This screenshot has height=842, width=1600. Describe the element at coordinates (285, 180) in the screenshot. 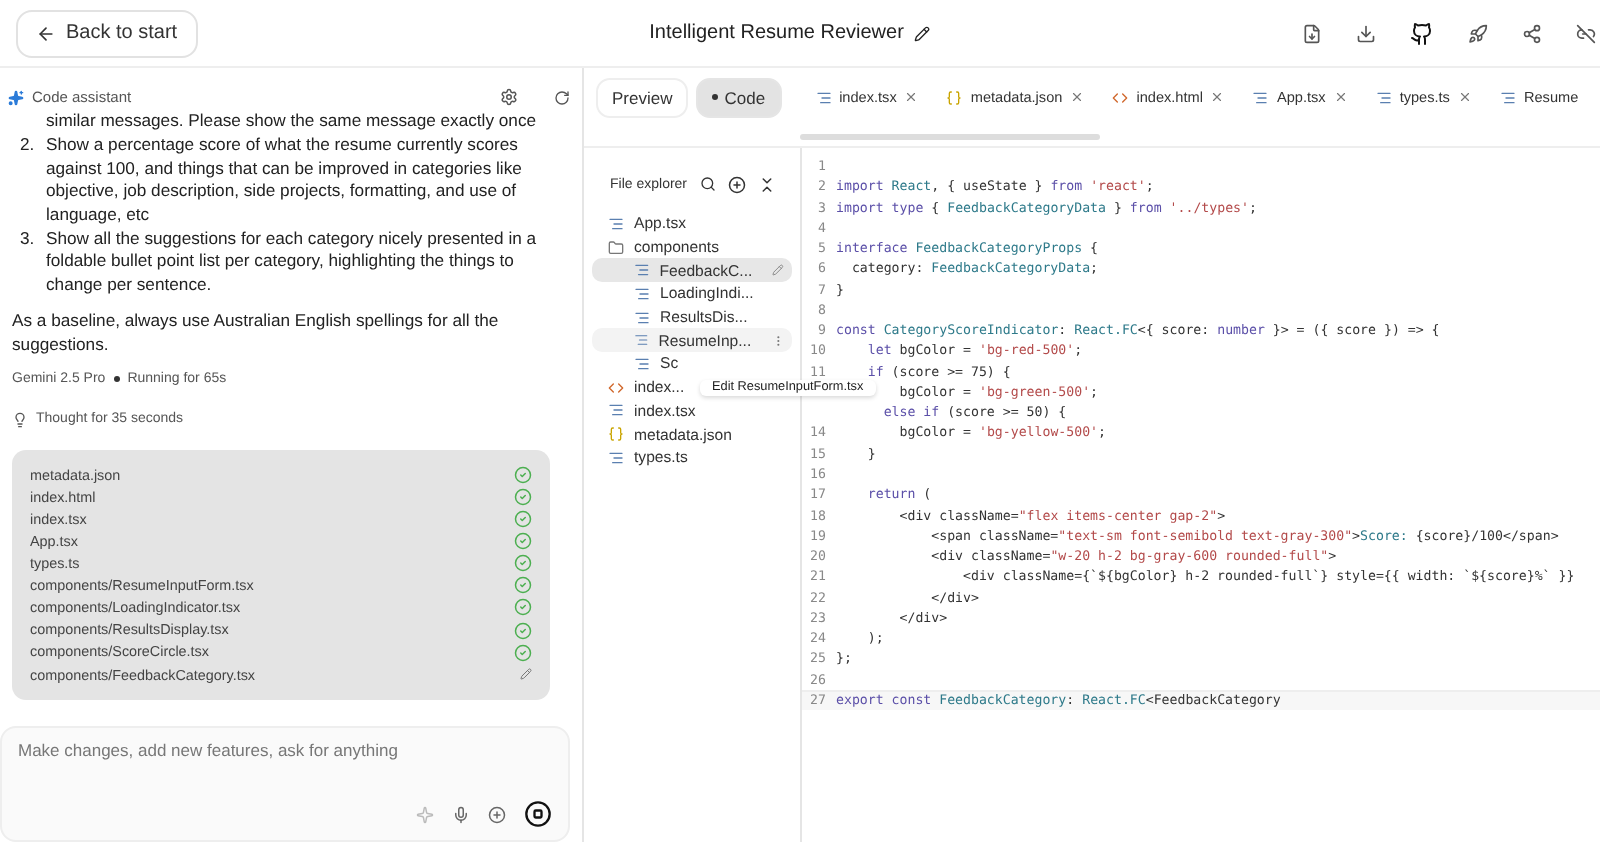

I see `message-text: Show a percentage score of what the resume currently scores against 100, and things that can be improved in categories like objective, job description, side projects, formatting, and use of language, etc` at that location.